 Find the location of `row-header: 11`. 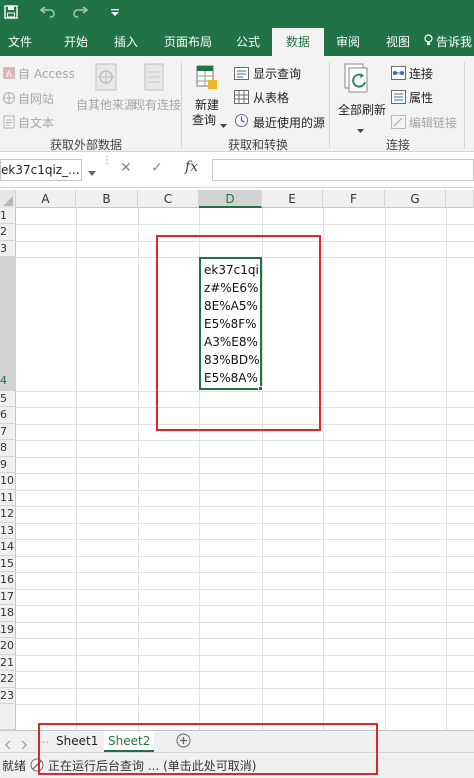

row-header: 11 is located at coordinates (8, 498).